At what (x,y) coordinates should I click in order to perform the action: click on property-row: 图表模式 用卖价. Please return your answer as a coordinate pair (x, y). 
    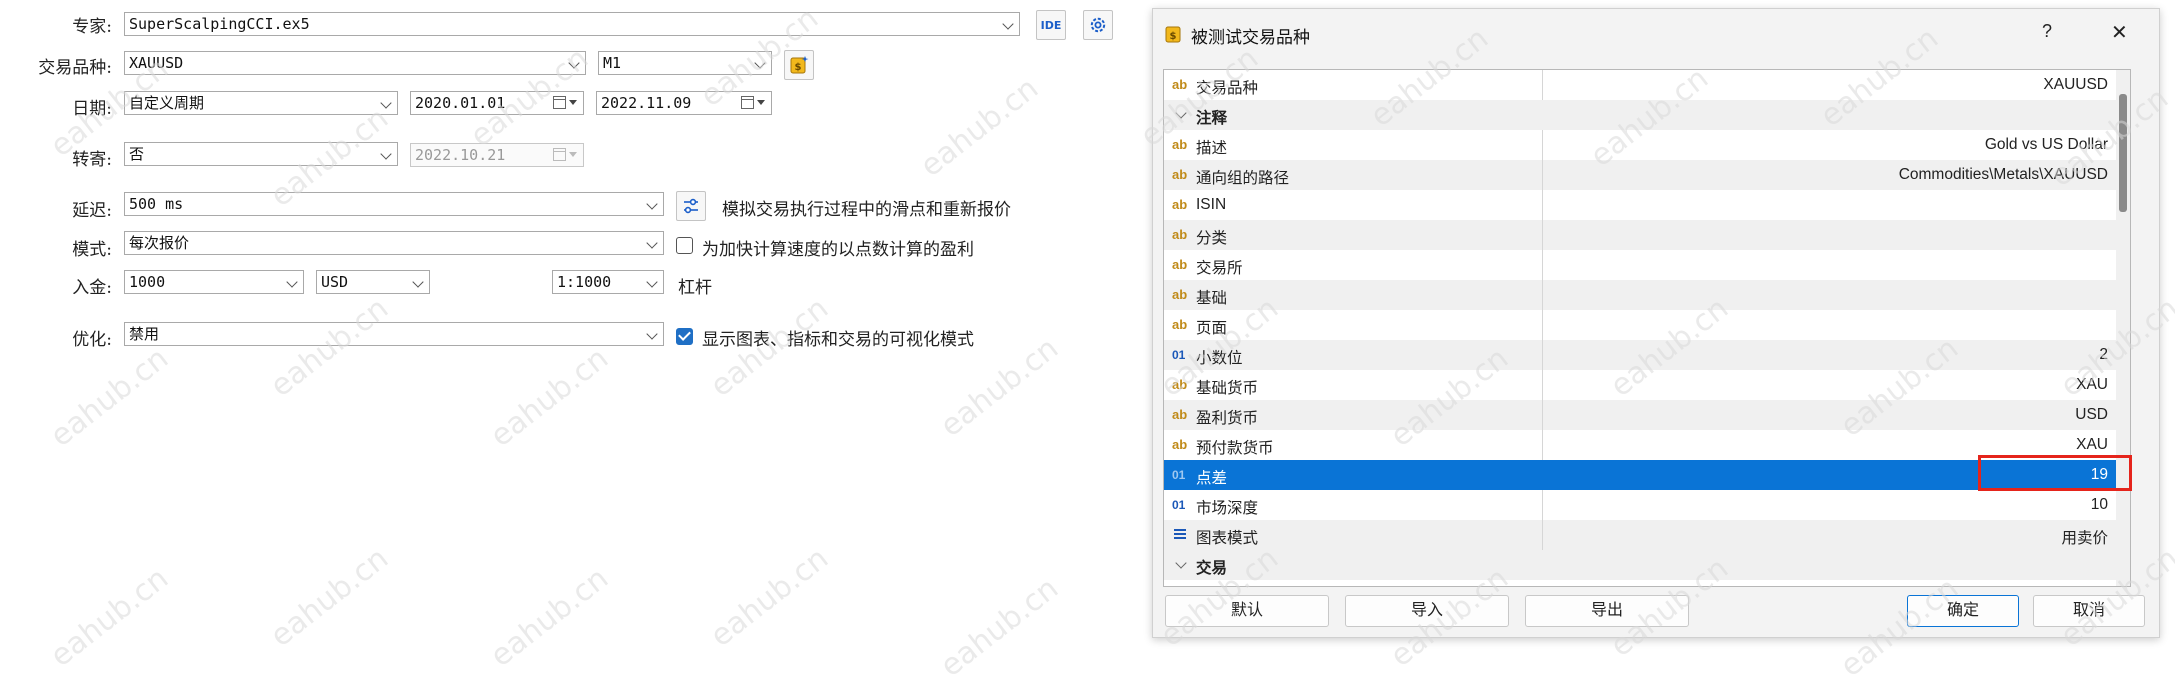
    Looking at the image, I should click on (1640, 535).